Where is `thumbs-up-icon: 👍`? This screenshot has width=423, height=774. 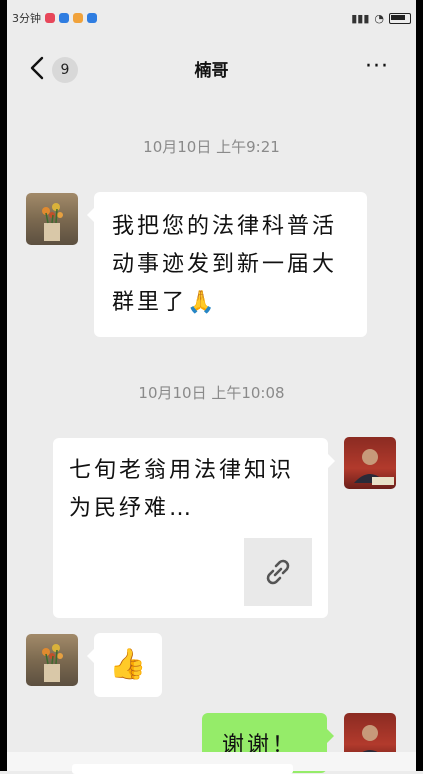 thumbs-up-icon: 👍 is located at coordinates (128, 664).